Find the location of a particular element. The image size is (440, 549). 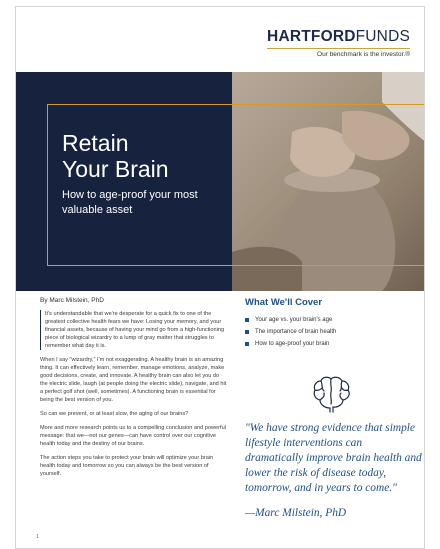

hero-title: Retain Your Brain is located at coordinates (147, 156).